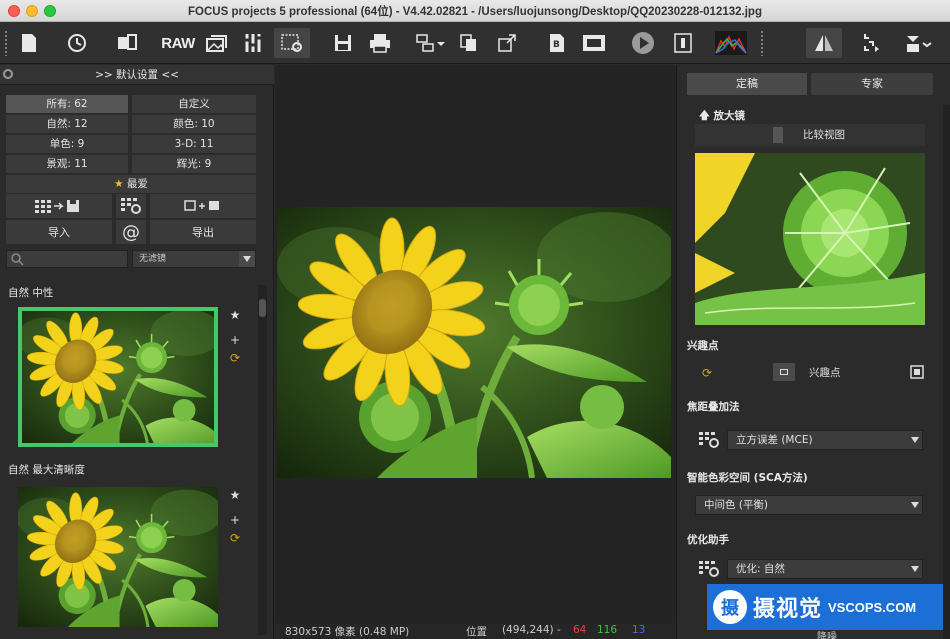 Image resolution: width=950 pixels, height=639 pixels. What do you see at coordinates (729, 116) in the screenshot?
I see `magnifier-title: 放大镜` at bounding box center [729, 116].